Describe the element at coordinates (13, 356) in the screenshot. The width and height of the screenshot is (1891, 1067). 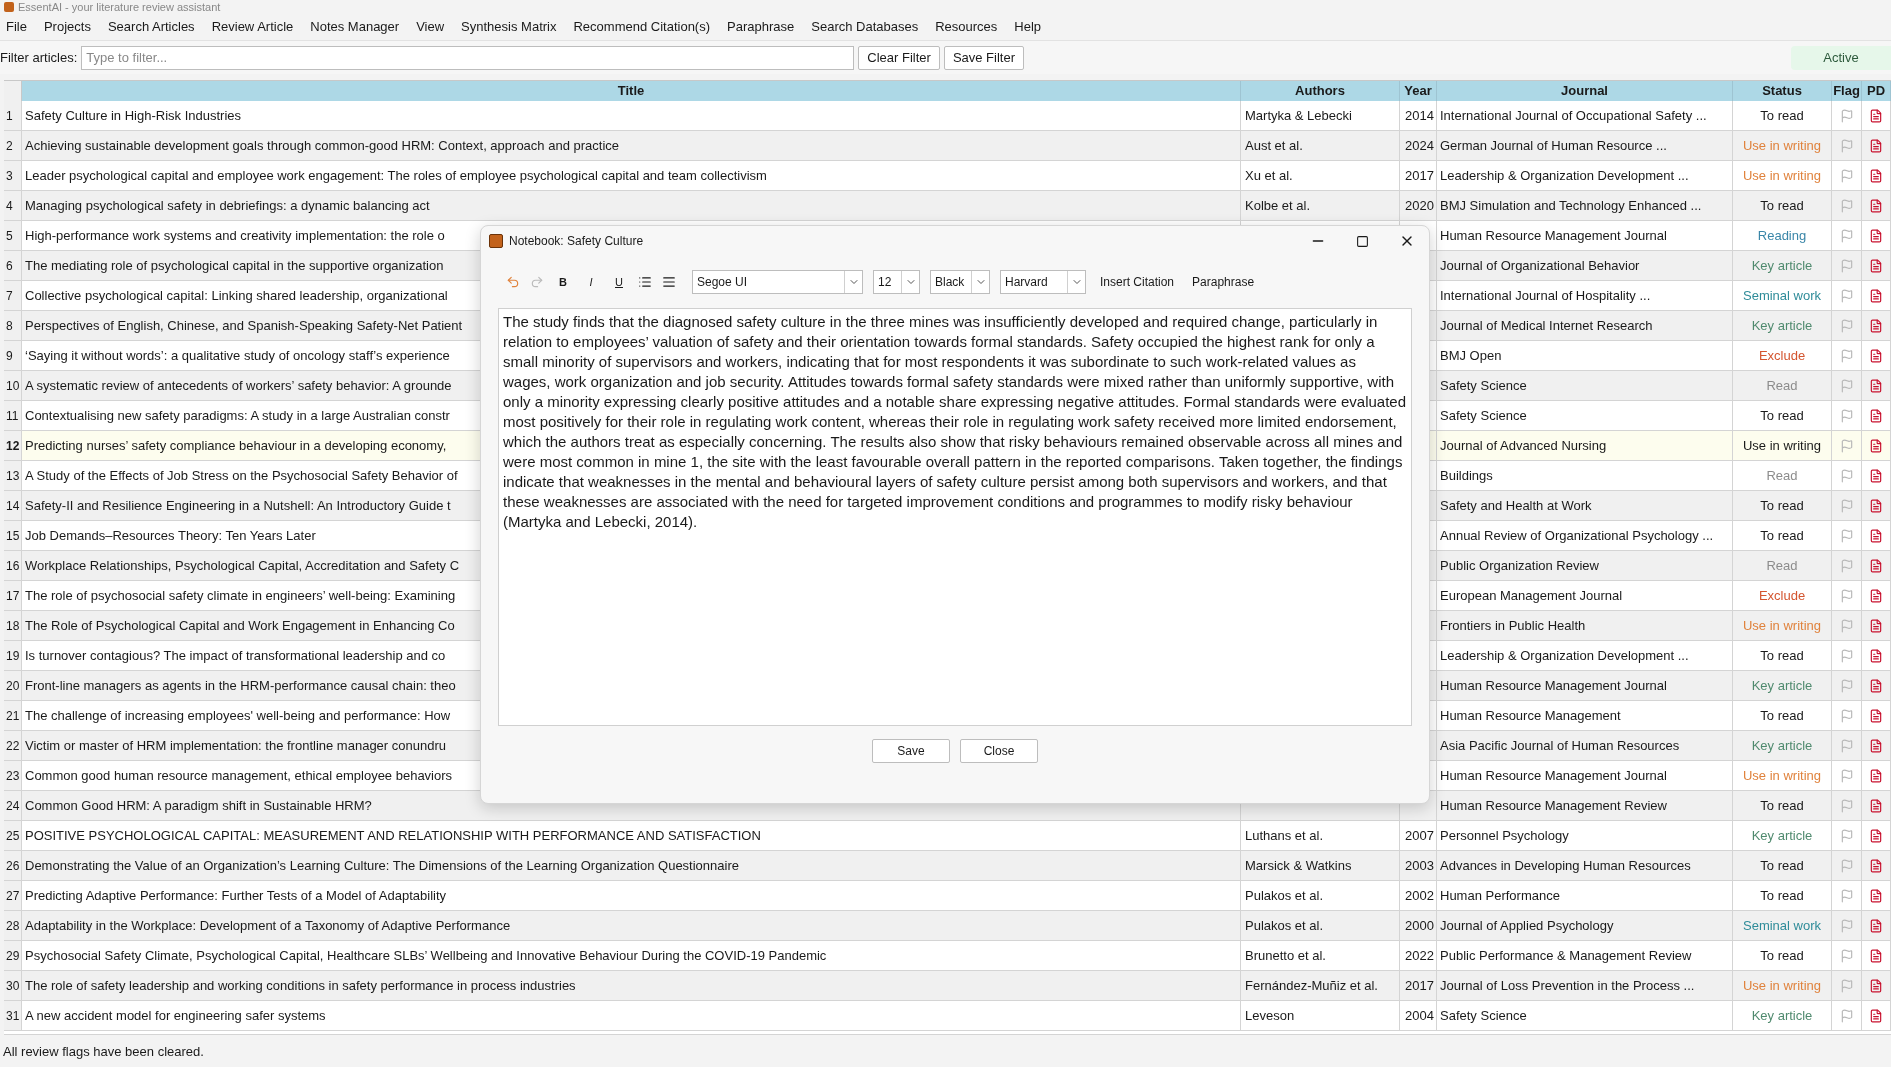
I see `row-number: 9` at that location.